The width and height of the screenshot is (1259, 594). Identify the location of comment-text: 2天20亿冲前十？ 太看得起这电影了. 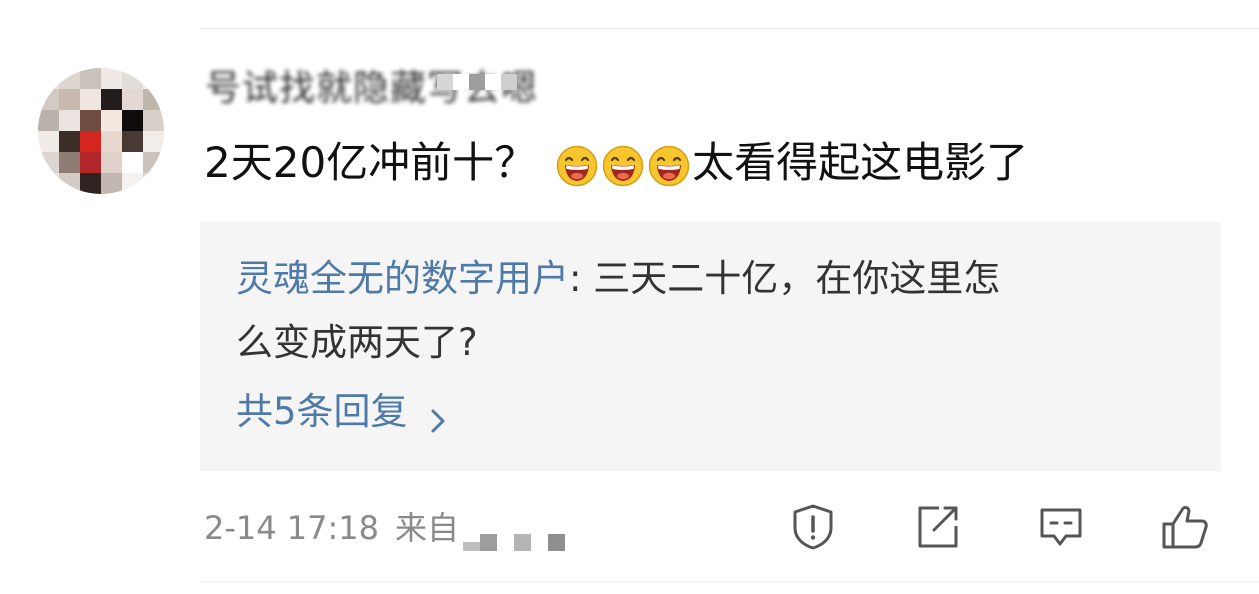
(616, 163).